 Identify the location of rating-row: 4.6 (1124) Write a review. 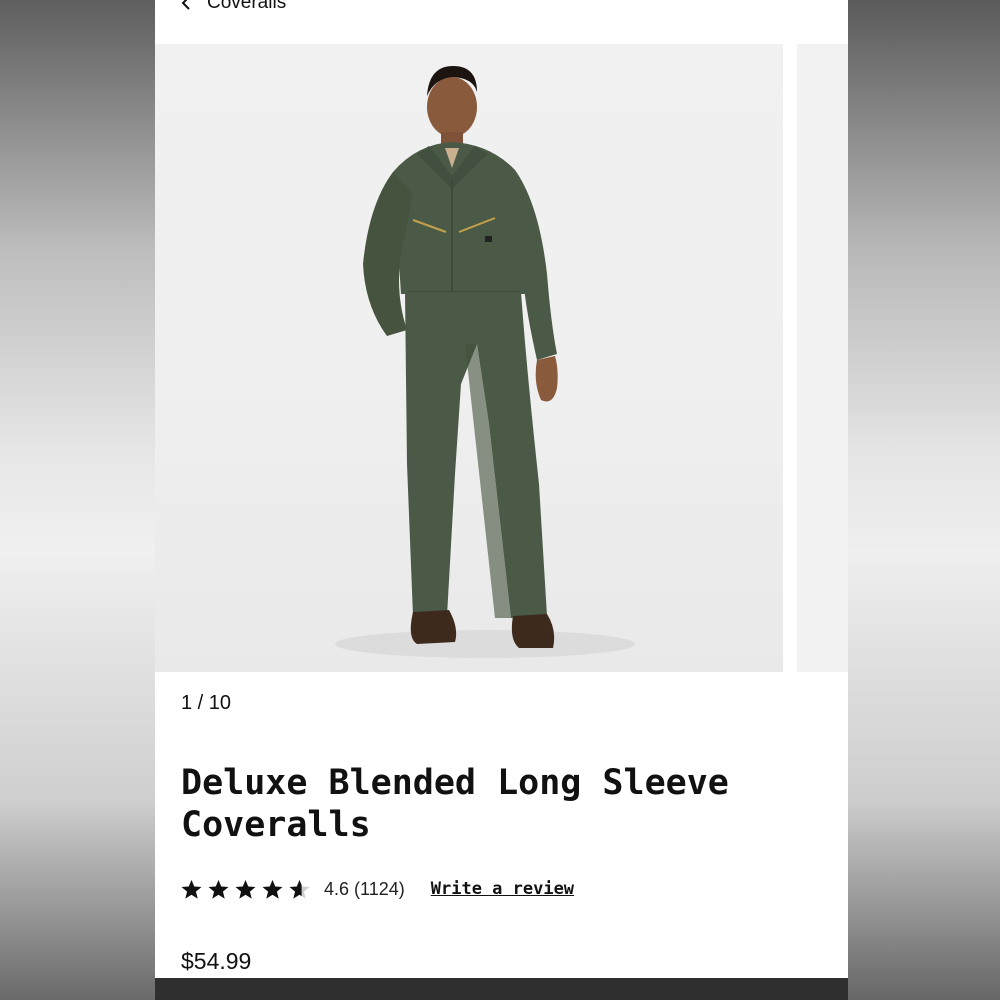
(377, 889).